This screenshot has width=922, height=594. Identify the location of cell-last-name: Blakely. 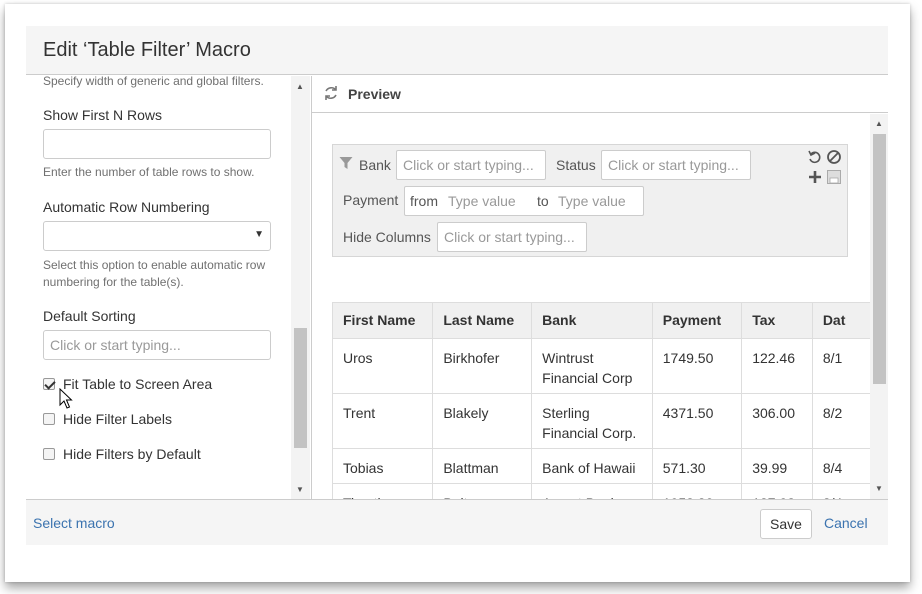
(482, 421).